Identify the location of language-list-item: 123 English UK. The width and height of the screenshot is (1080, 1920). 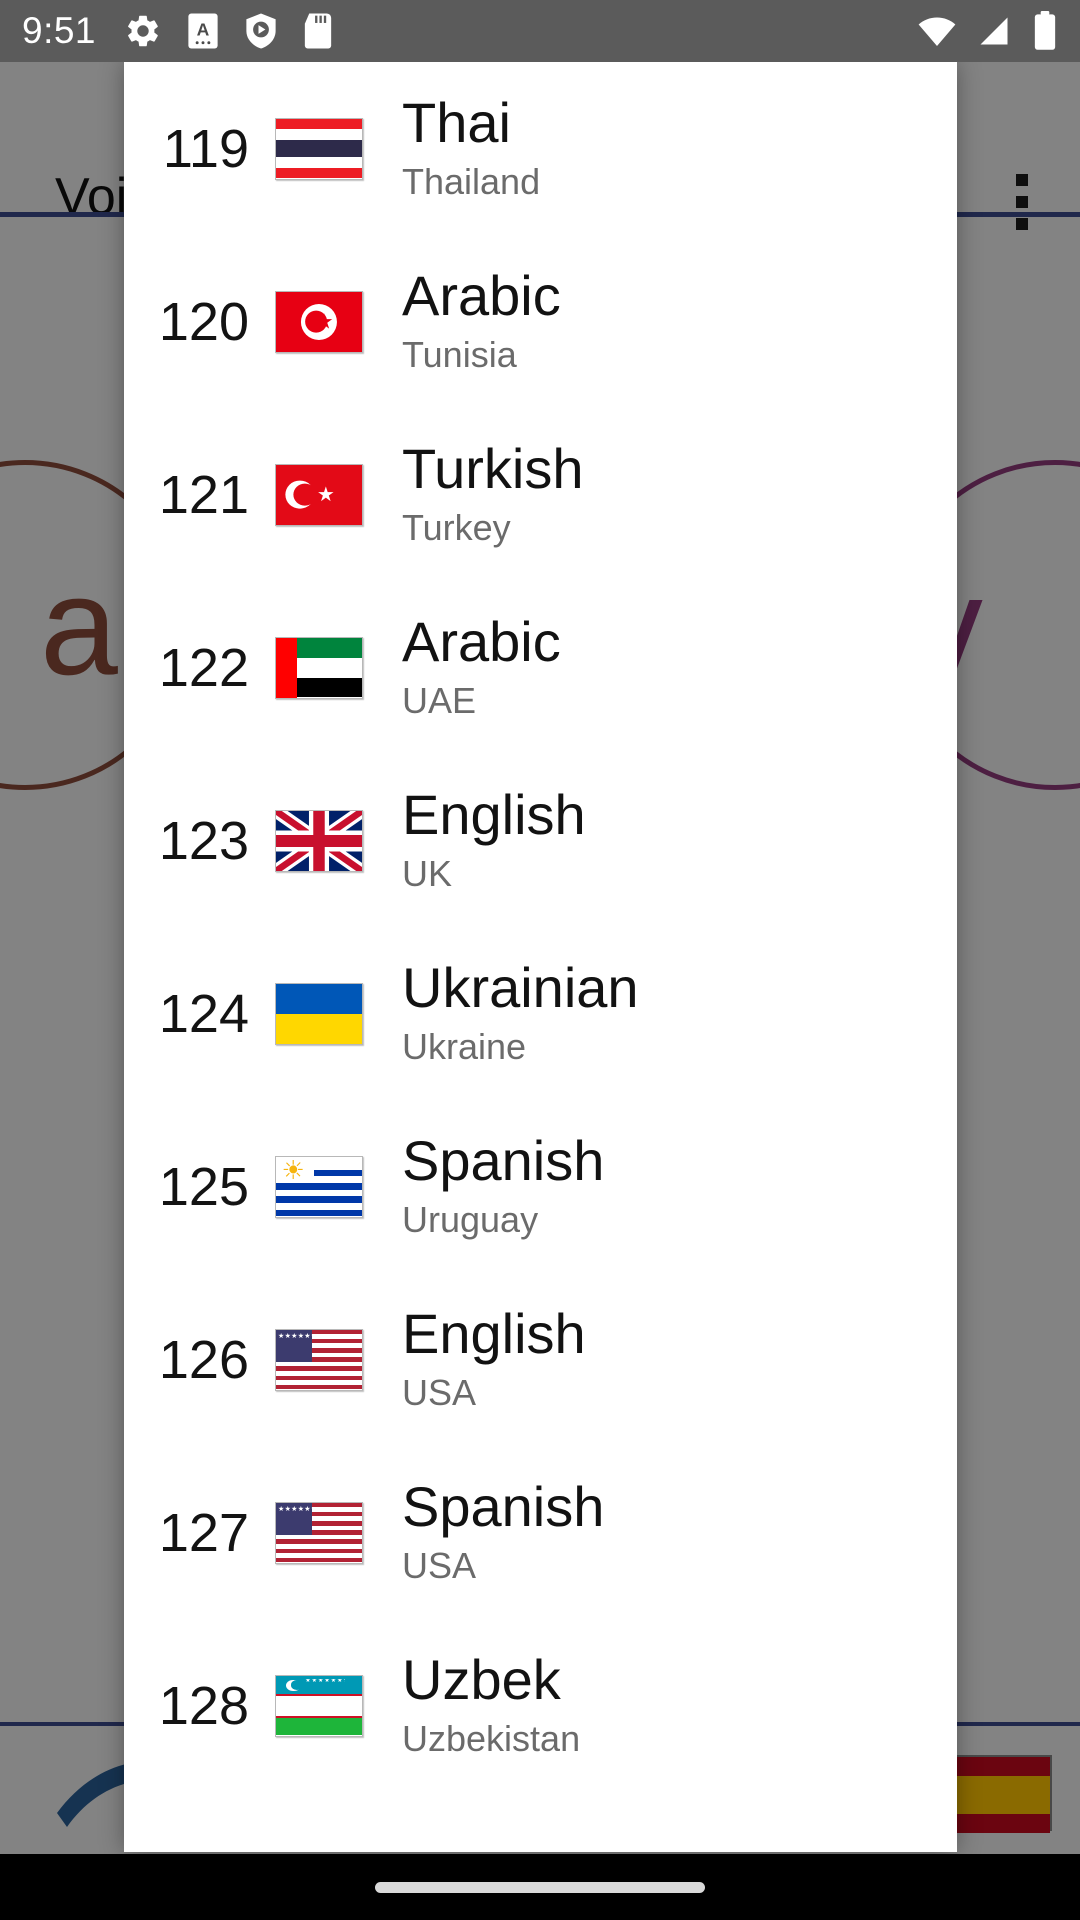
(540, 840).